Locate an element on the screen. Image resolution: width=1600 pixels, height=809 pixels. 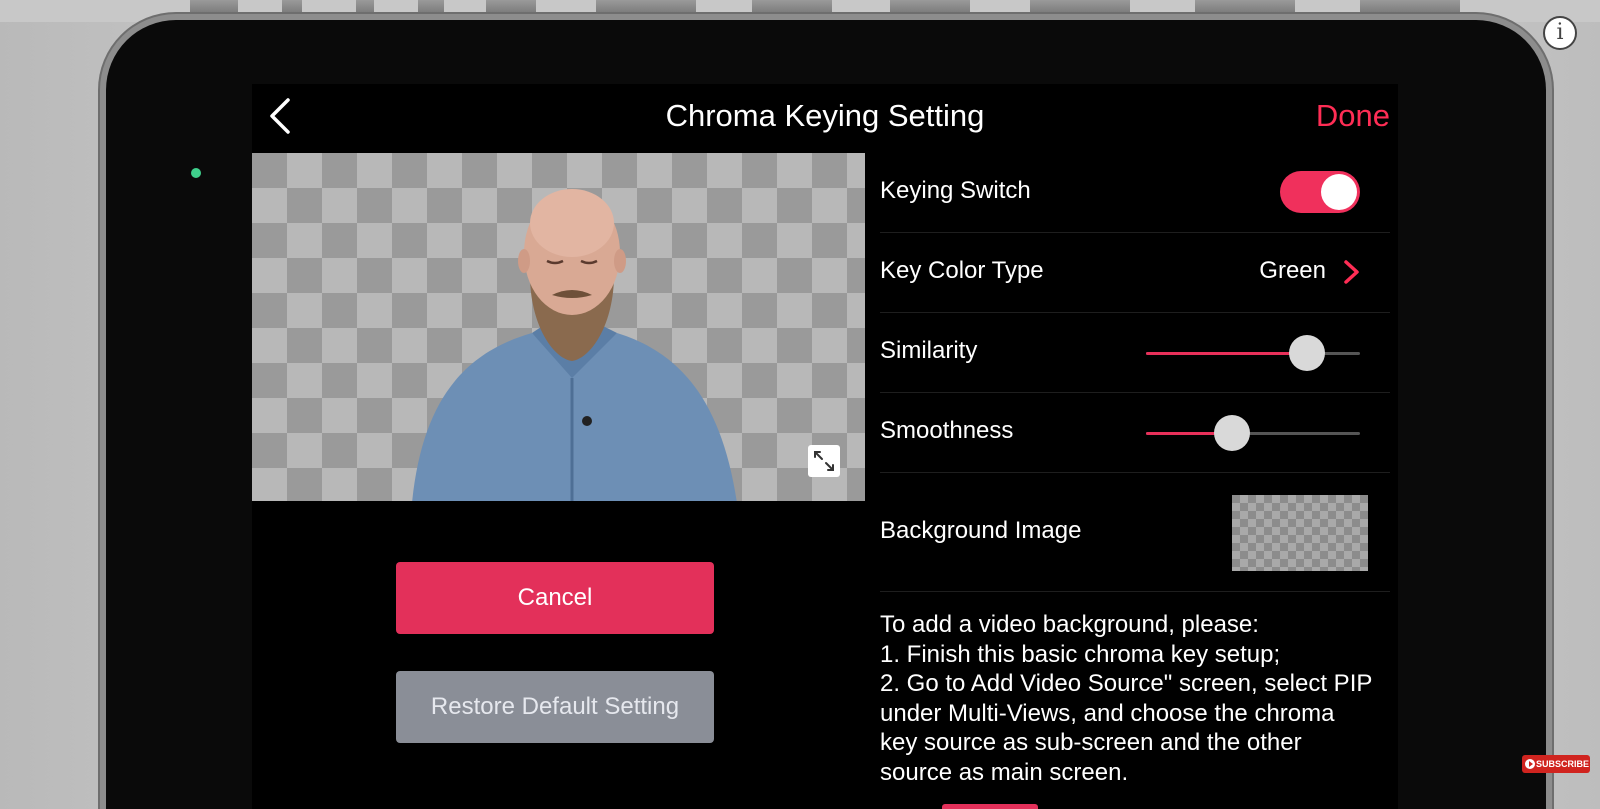
background-image-label: Background Image is located at coordinates (981, 530).